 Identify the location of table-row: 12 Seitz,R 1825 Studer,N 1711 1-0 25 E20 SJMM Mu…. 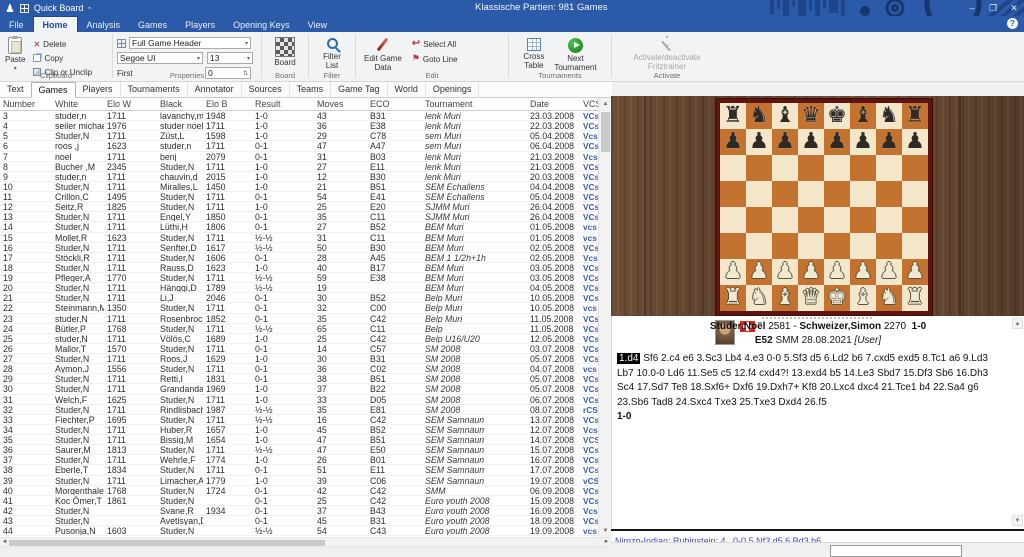
(299, 207).